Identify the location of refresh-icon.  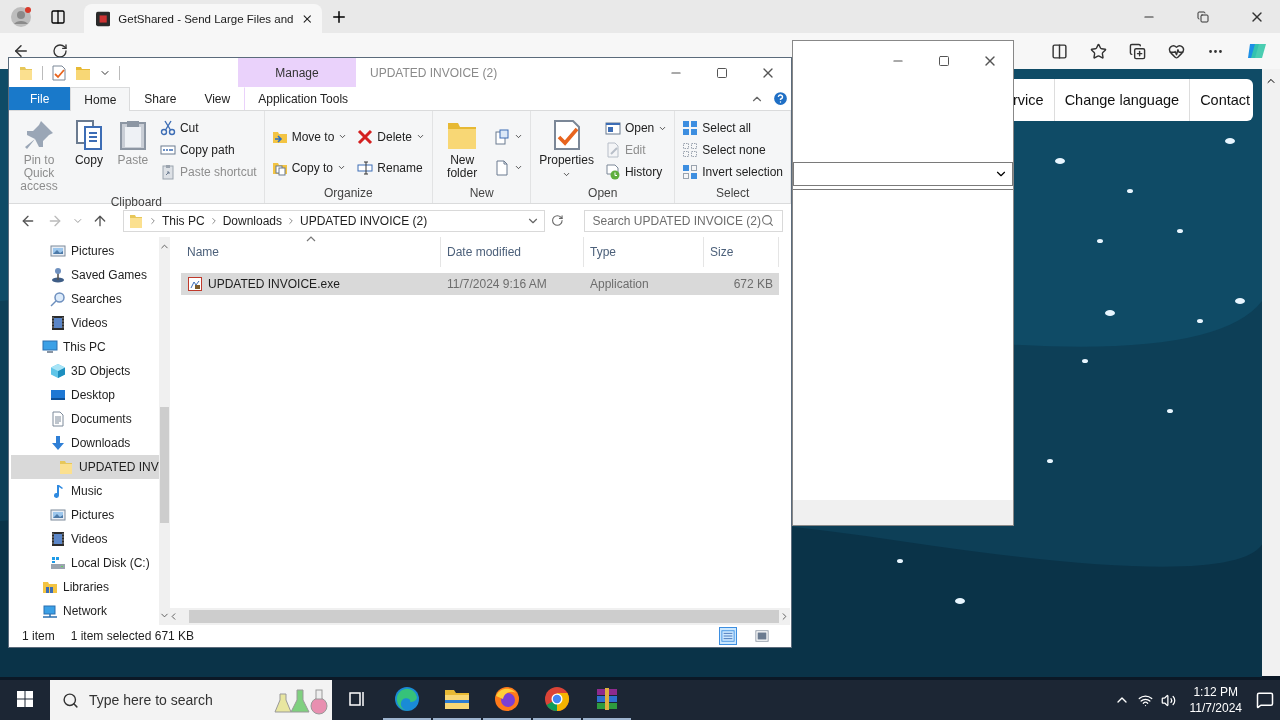
(60, 51).